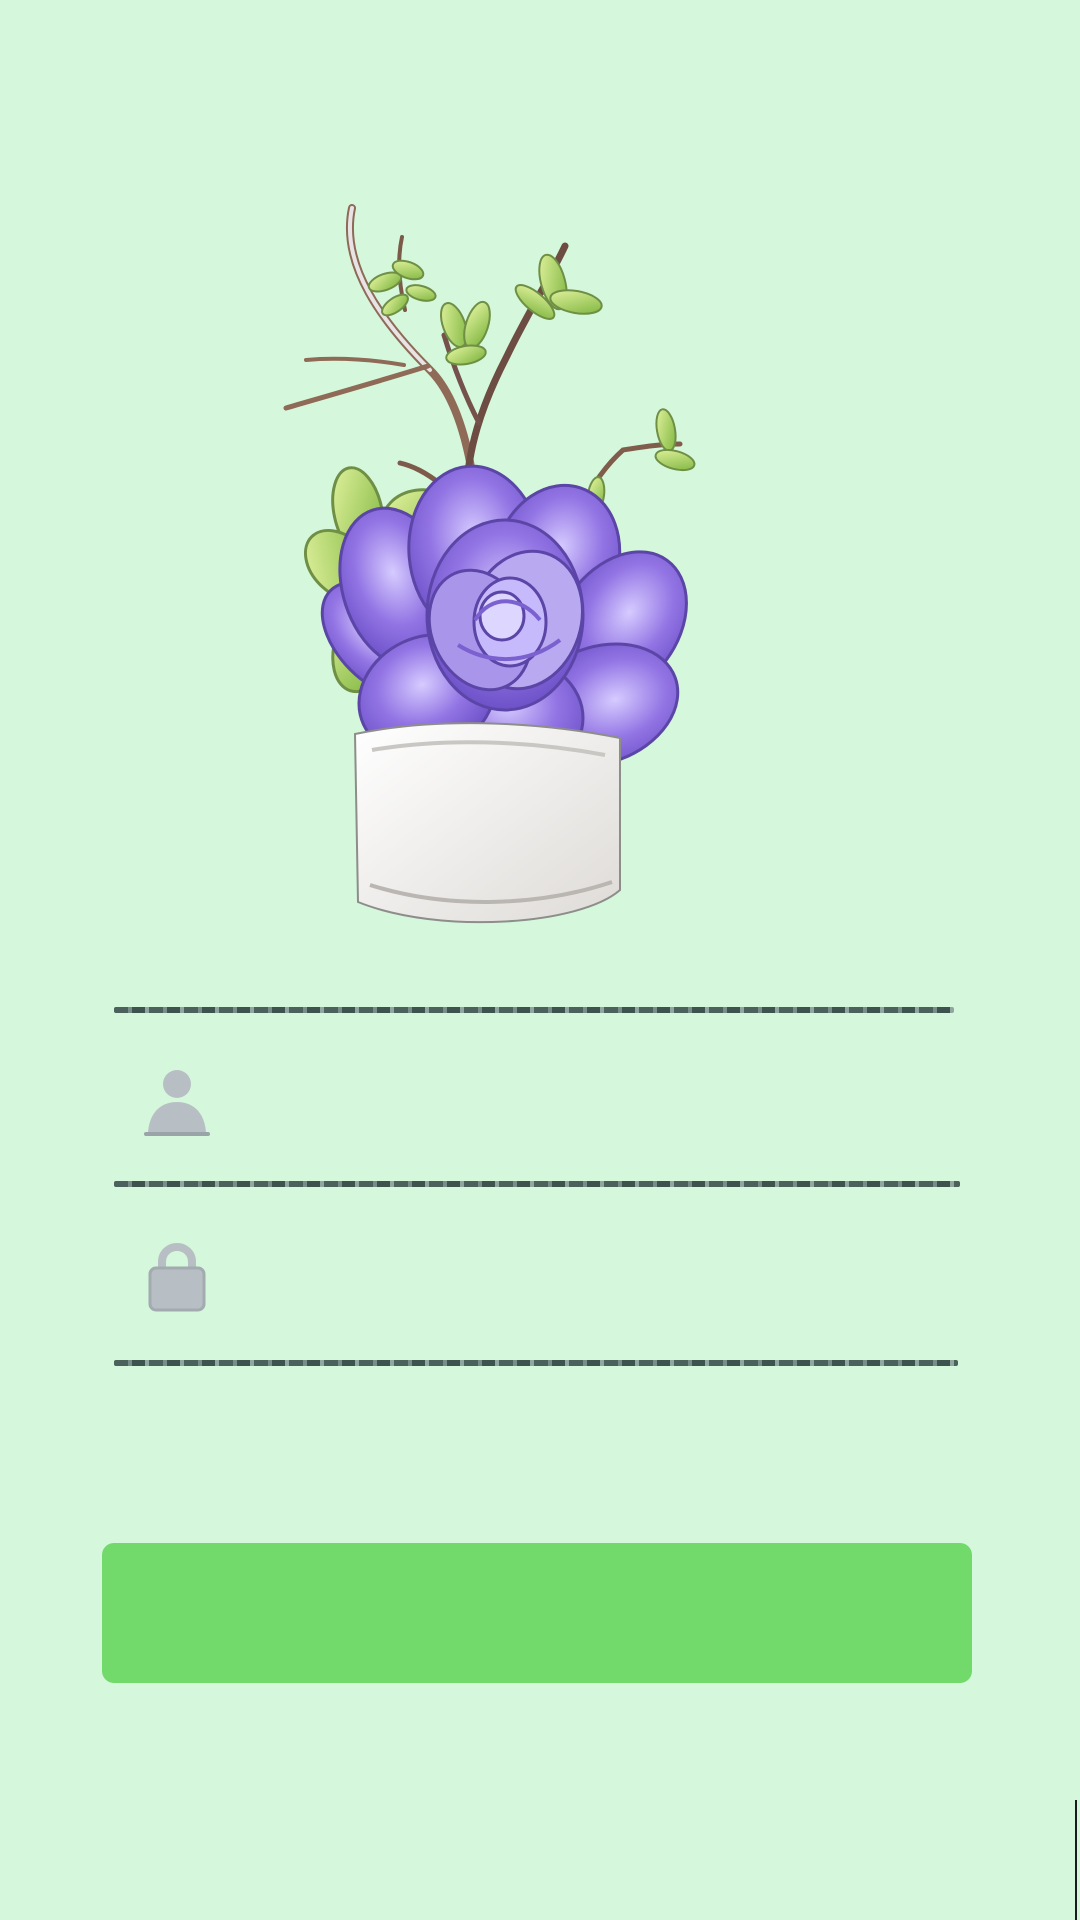 This screenshot has height=1920, width=1080. What do you see at coordinates (537, 1613) in the screenshot?
I see `login-button` at bounding box center [537, 1613].